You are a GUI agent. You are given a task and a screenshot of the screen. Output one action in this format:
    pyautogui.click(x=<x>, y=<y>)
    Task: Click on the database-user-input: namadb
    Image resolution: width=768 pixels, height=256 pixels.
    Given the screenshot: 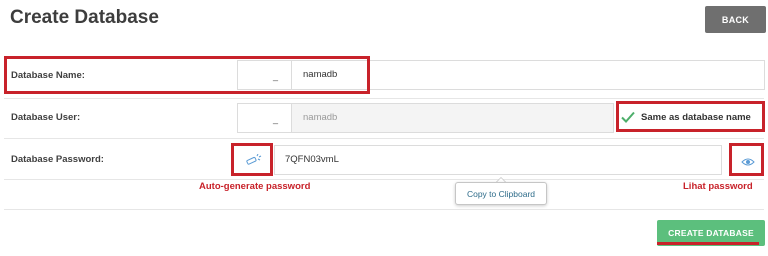 What is the action you would take?
    pyautogui.click(x=452, y=118)
    